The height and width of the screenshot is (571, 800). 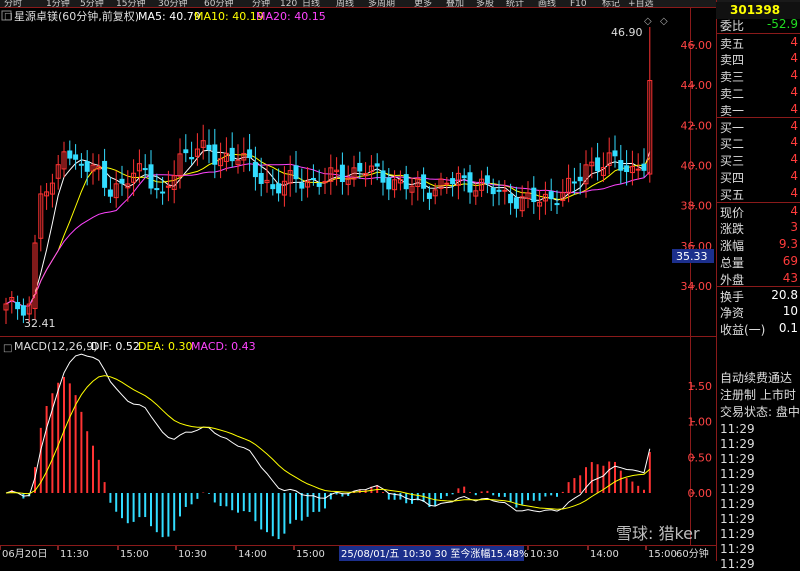 I want to click on toolbar-button: F10, so click(x=578, y=4).